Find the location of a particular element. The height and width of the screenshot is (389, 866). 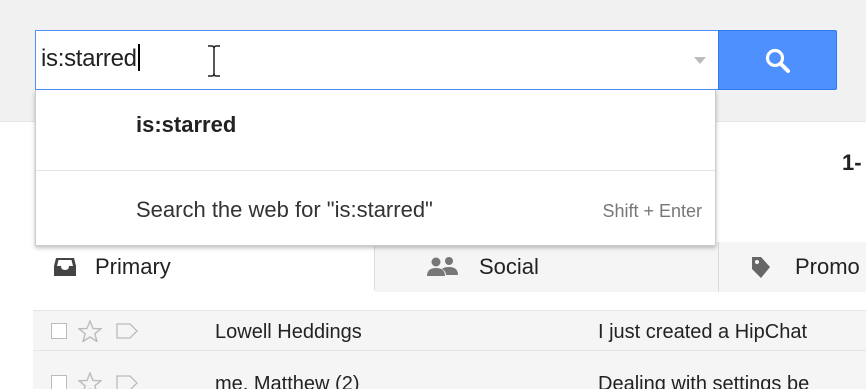

message-row: Lowell Heddings I just created a HipChat is located at coordinates (449, 330).